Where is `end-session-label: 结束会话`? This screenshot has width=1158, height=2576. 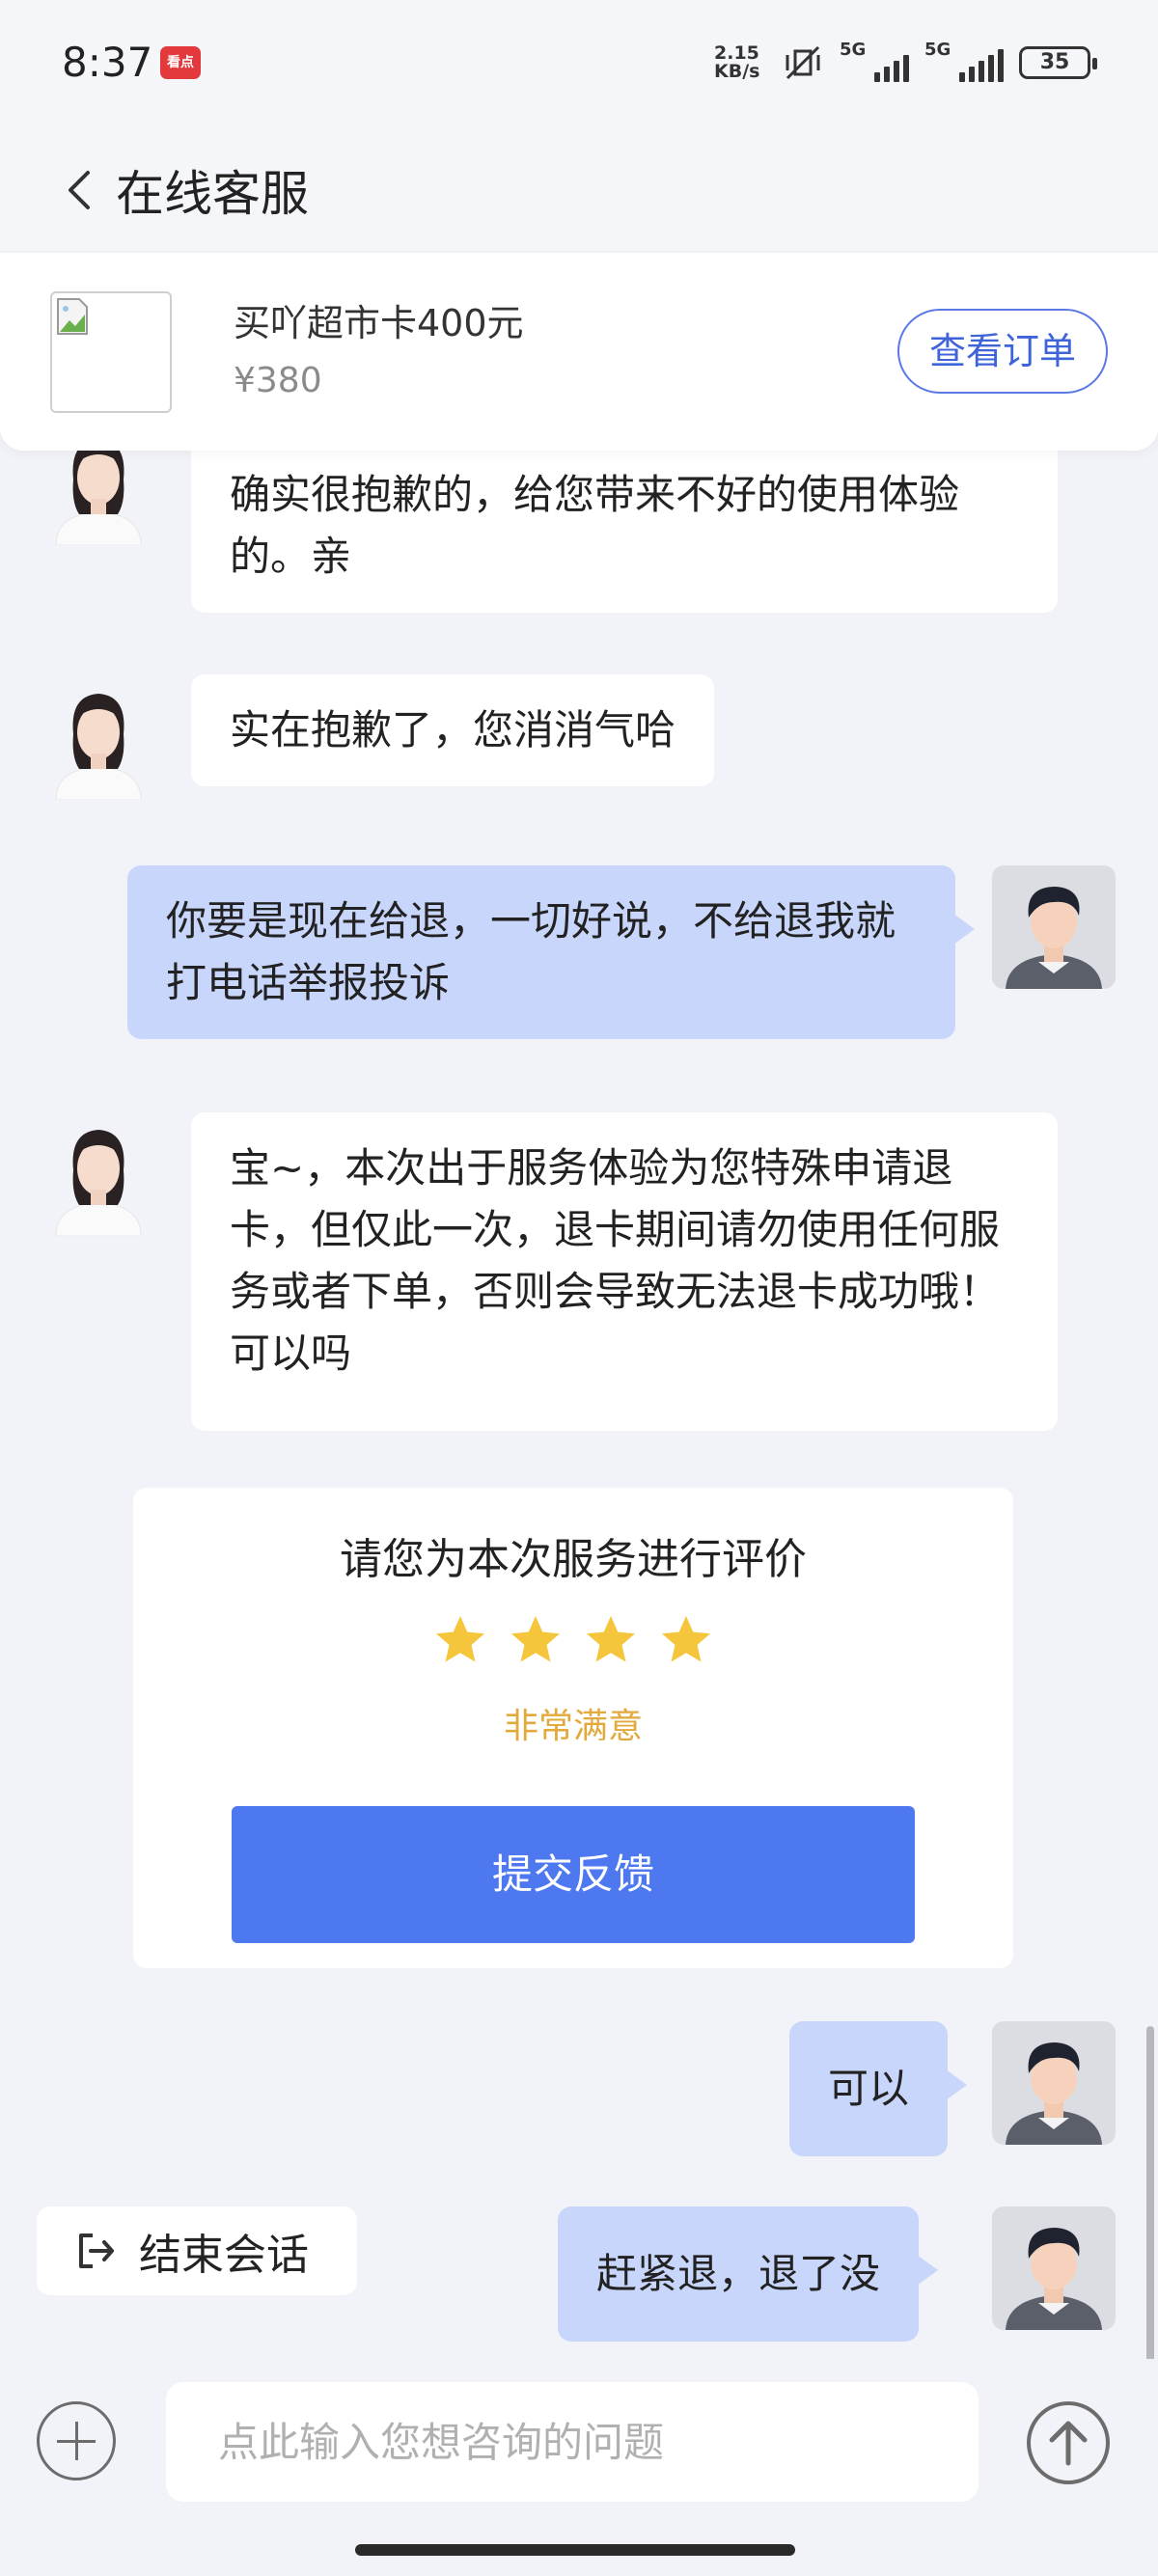 end-session-label: 结束会话 is located at coordinates (224, 2255).